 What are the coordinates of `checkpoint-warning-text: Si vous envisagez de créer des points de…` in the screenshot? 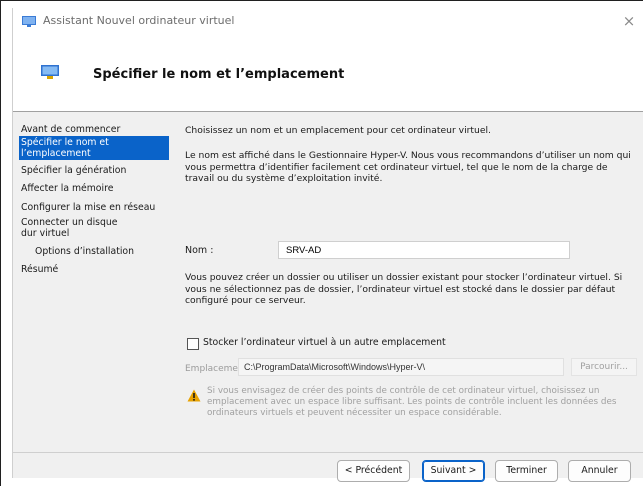 It's located at (412, 402).